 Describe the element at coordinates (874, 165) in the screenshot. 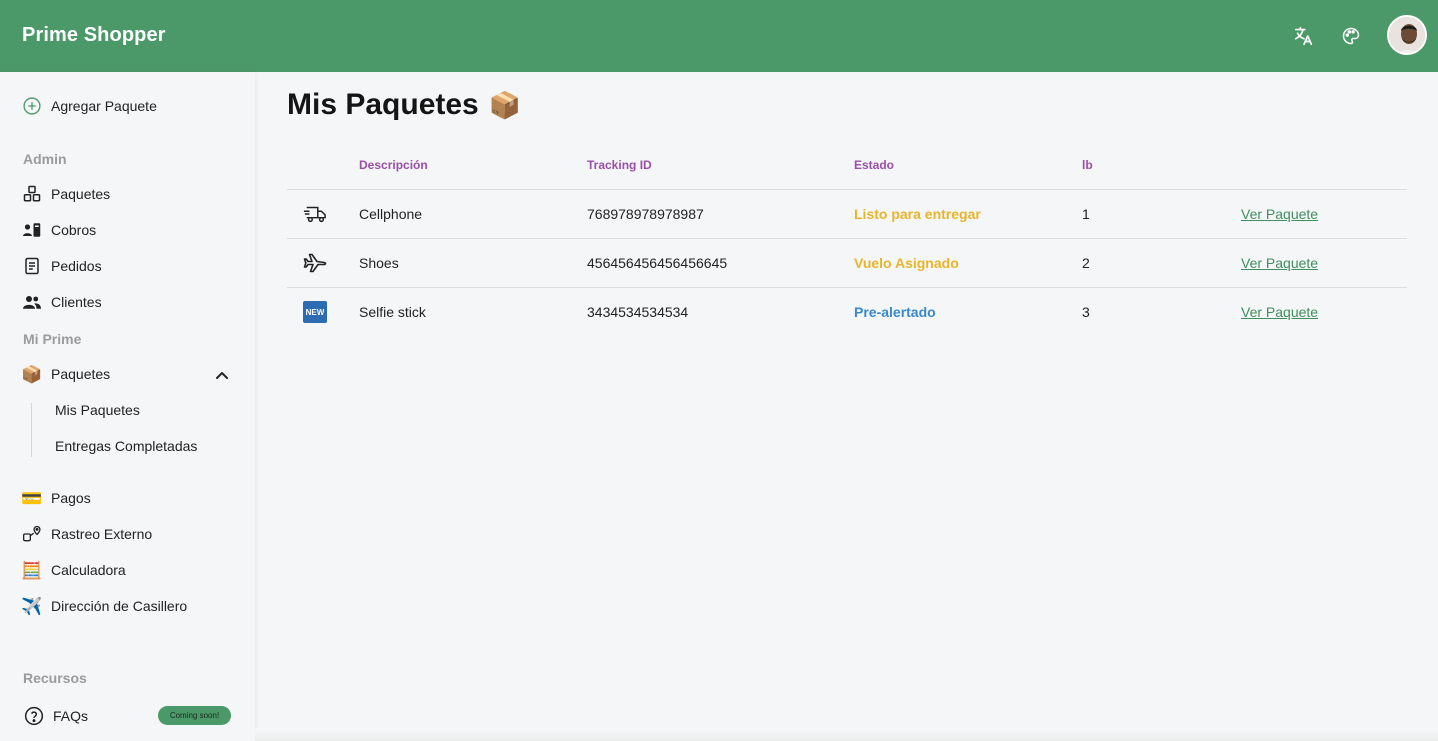

I see `column-header-status: Estado` at that location.